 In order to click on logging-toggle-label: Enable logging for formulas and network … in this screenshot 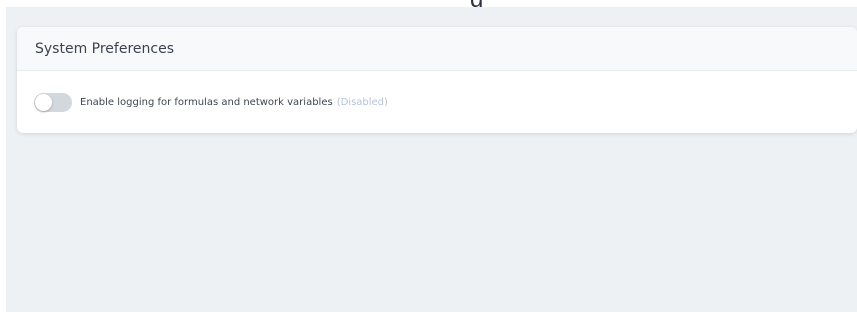, I will do `click(206, 102)`.